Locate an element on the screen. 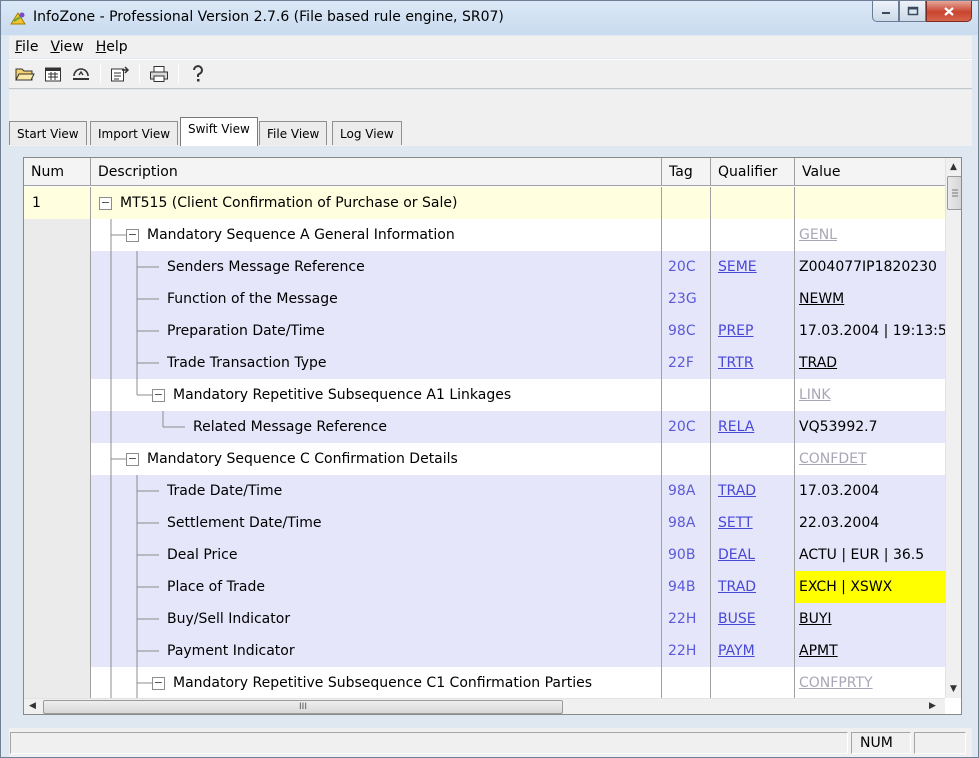 The image size is (979, 758). qualifier-link: PAYM is located at coordinates (736, 651).